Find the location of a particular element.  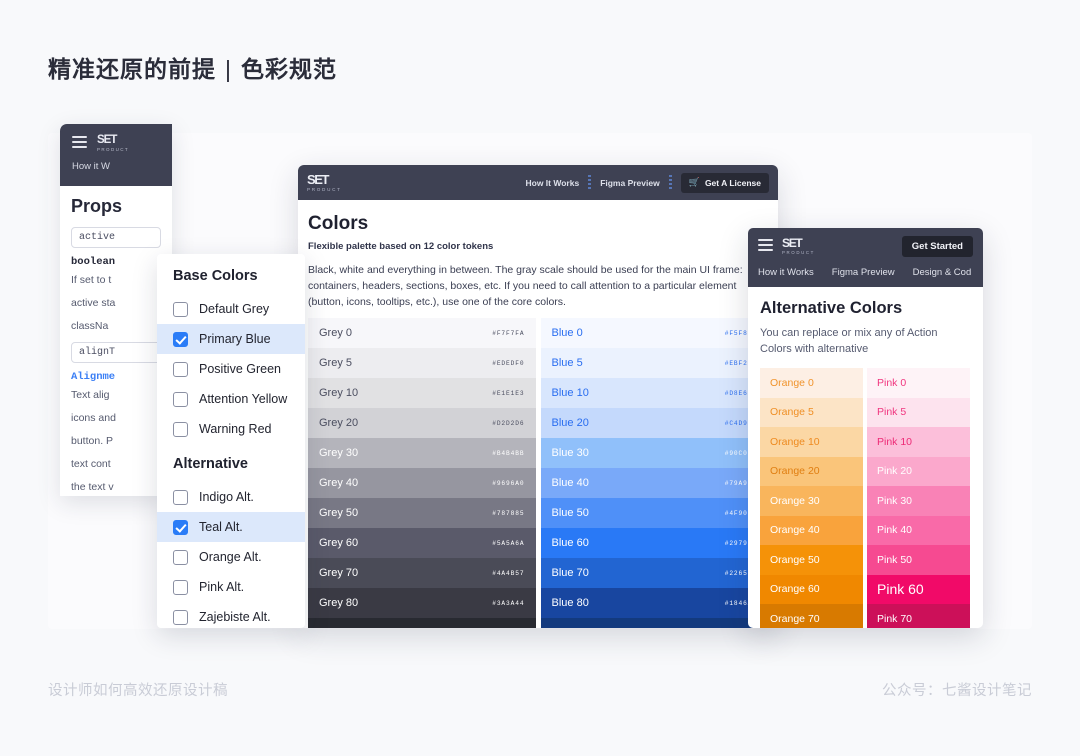

nav-link-how-it-works: How it Works is located at coordinates (786, 272).